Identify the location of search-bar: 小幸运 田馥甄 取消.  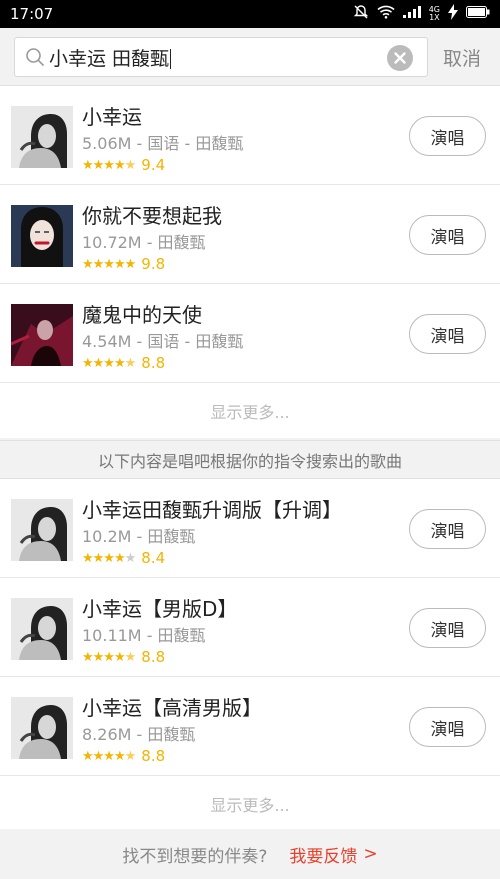
(250, 57).